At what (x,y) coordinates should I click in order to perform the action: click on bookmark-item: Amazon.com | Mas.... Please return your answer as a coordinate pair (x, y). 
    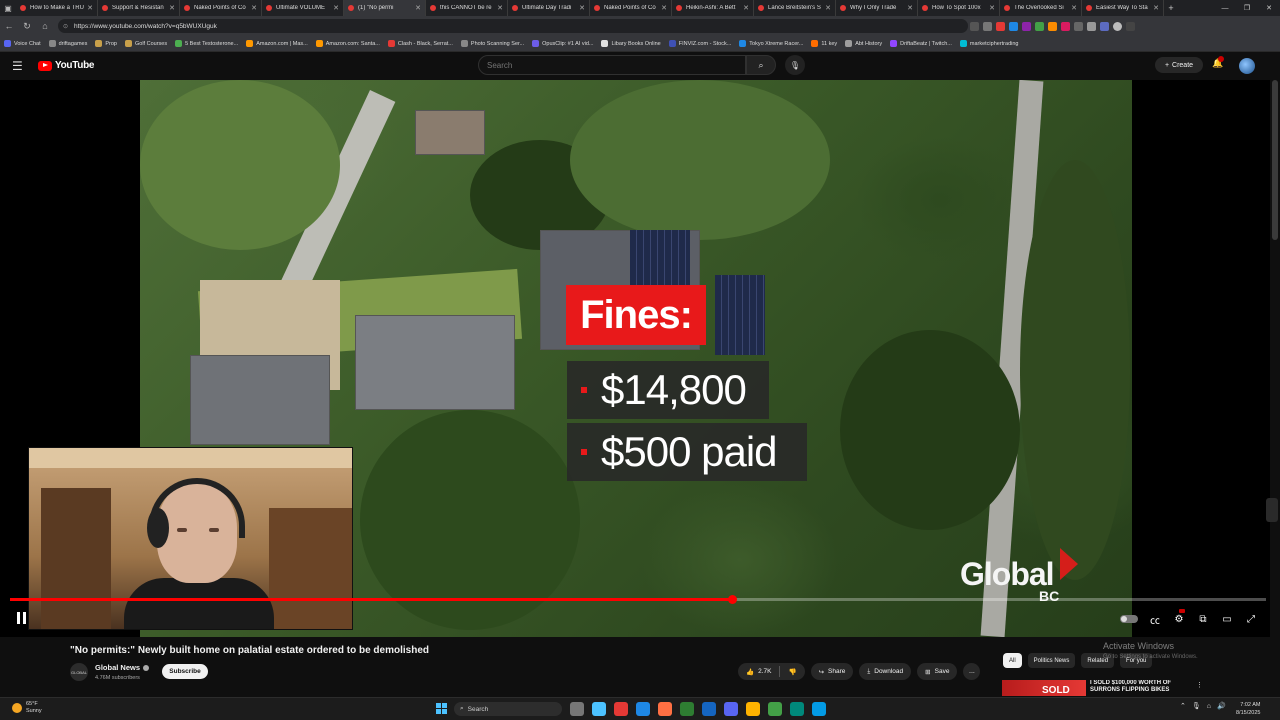
    Looking at the image, I should click on (277, 43).